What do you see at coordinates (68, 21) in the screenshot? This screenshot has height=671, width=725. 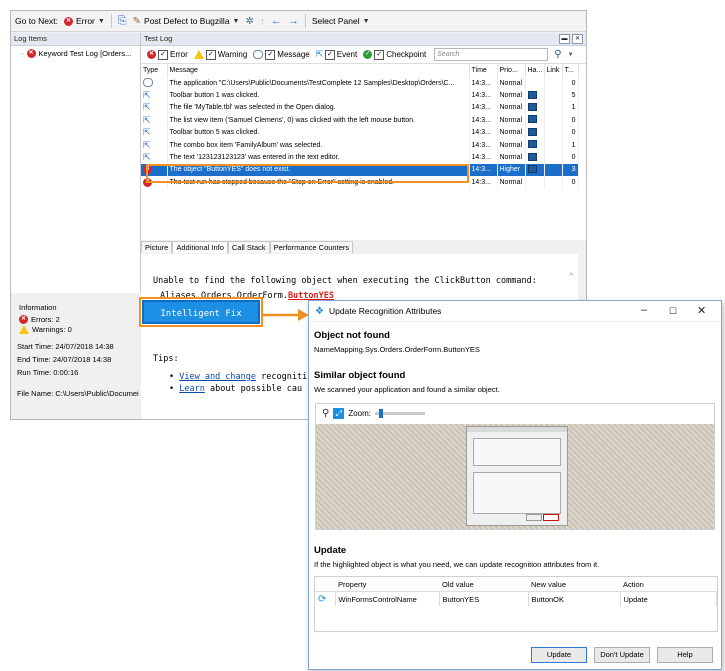 I see `error-icon: ✕` at bounding box center [68, 21].